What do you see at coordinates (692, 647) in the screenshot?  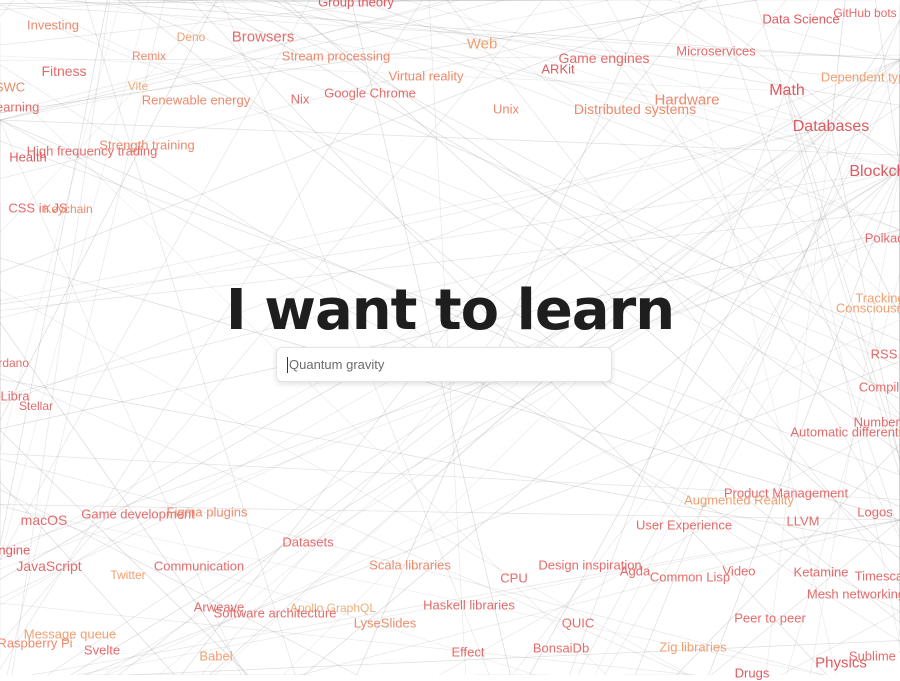 I see `topic-link: Zig libraries` at bounding box center [692, 647].